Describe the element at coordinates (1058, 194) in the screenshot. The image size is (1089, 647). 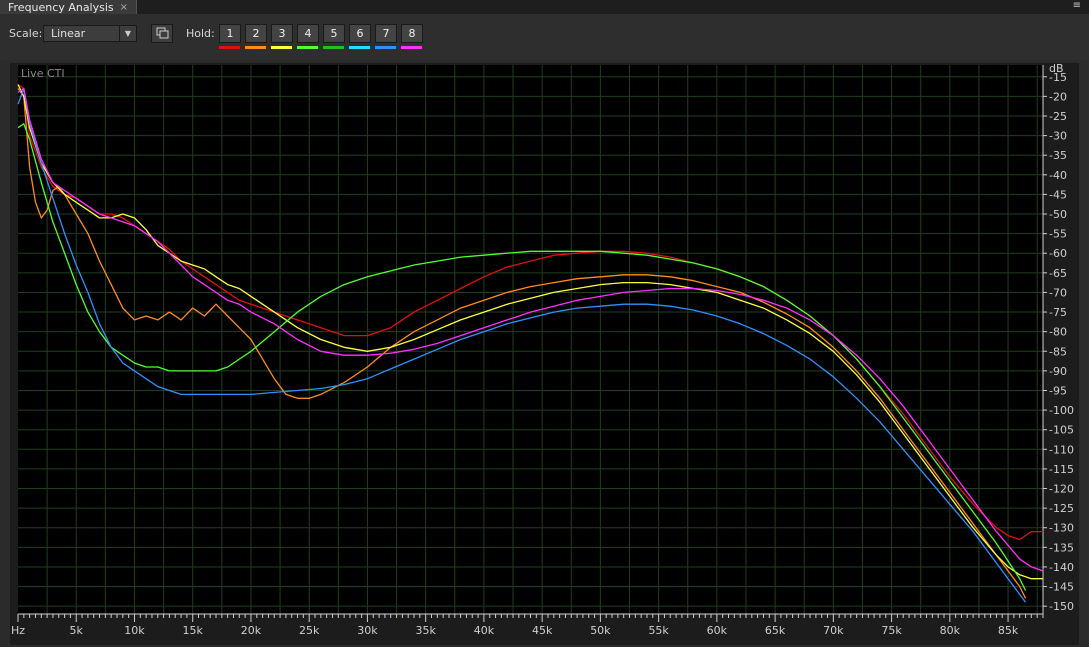
I see `y-tick-label: -45` at that location.